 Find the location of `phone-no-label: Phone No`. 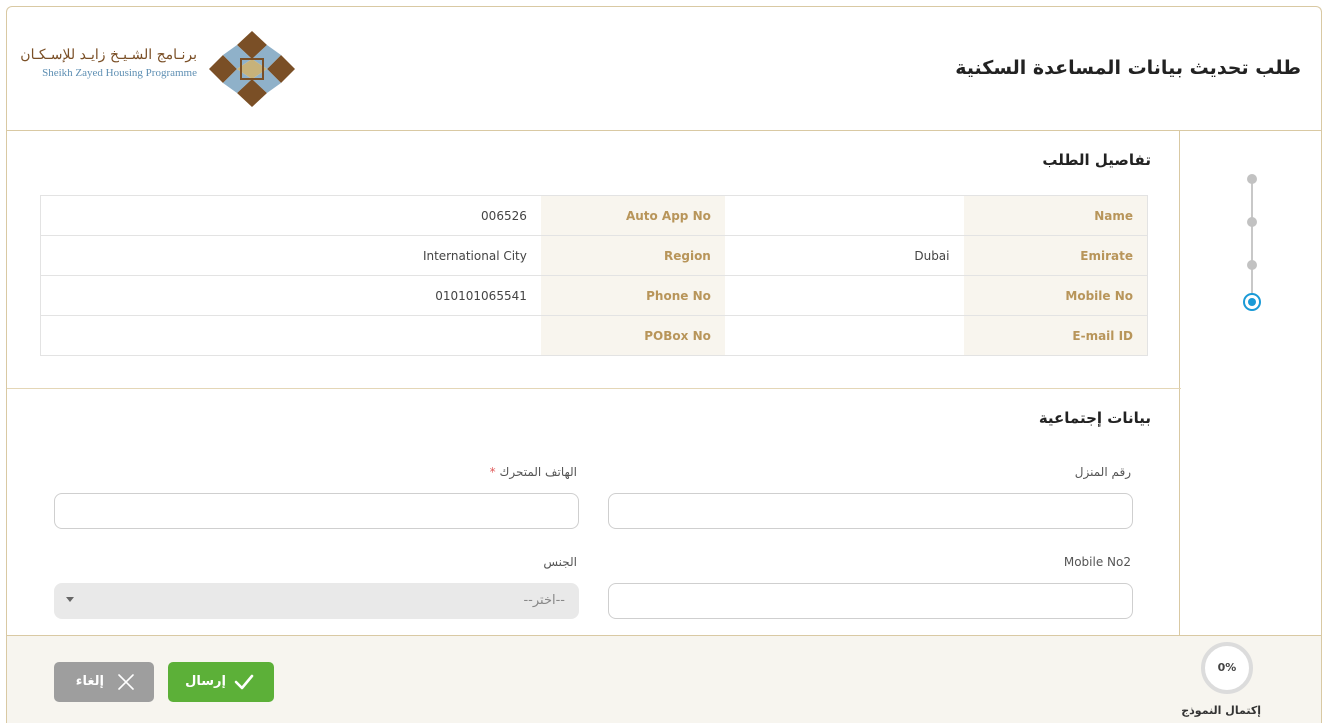

phone-no-label: Phone No is located at coordinates (632, 295).